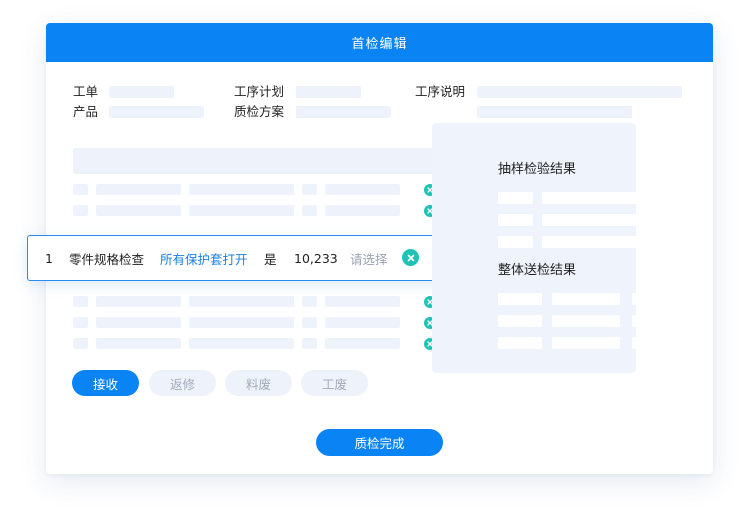 The height and width of the screenshot is (516, 750). Describe the element at coordinates (107, 259) in the screenshot. I see `inspection-item: 零件规格检查` at that location.